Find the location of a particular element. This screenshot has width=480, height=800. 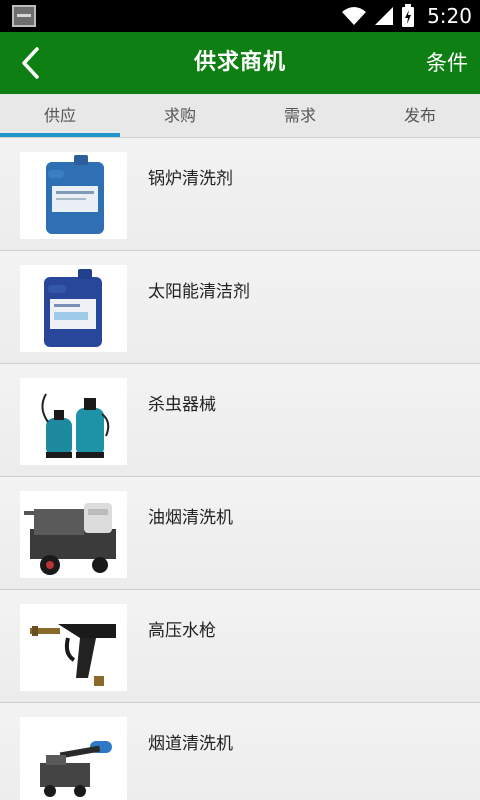

item-title: 锅炉清洗剂 is located at coordinates (190, 179).